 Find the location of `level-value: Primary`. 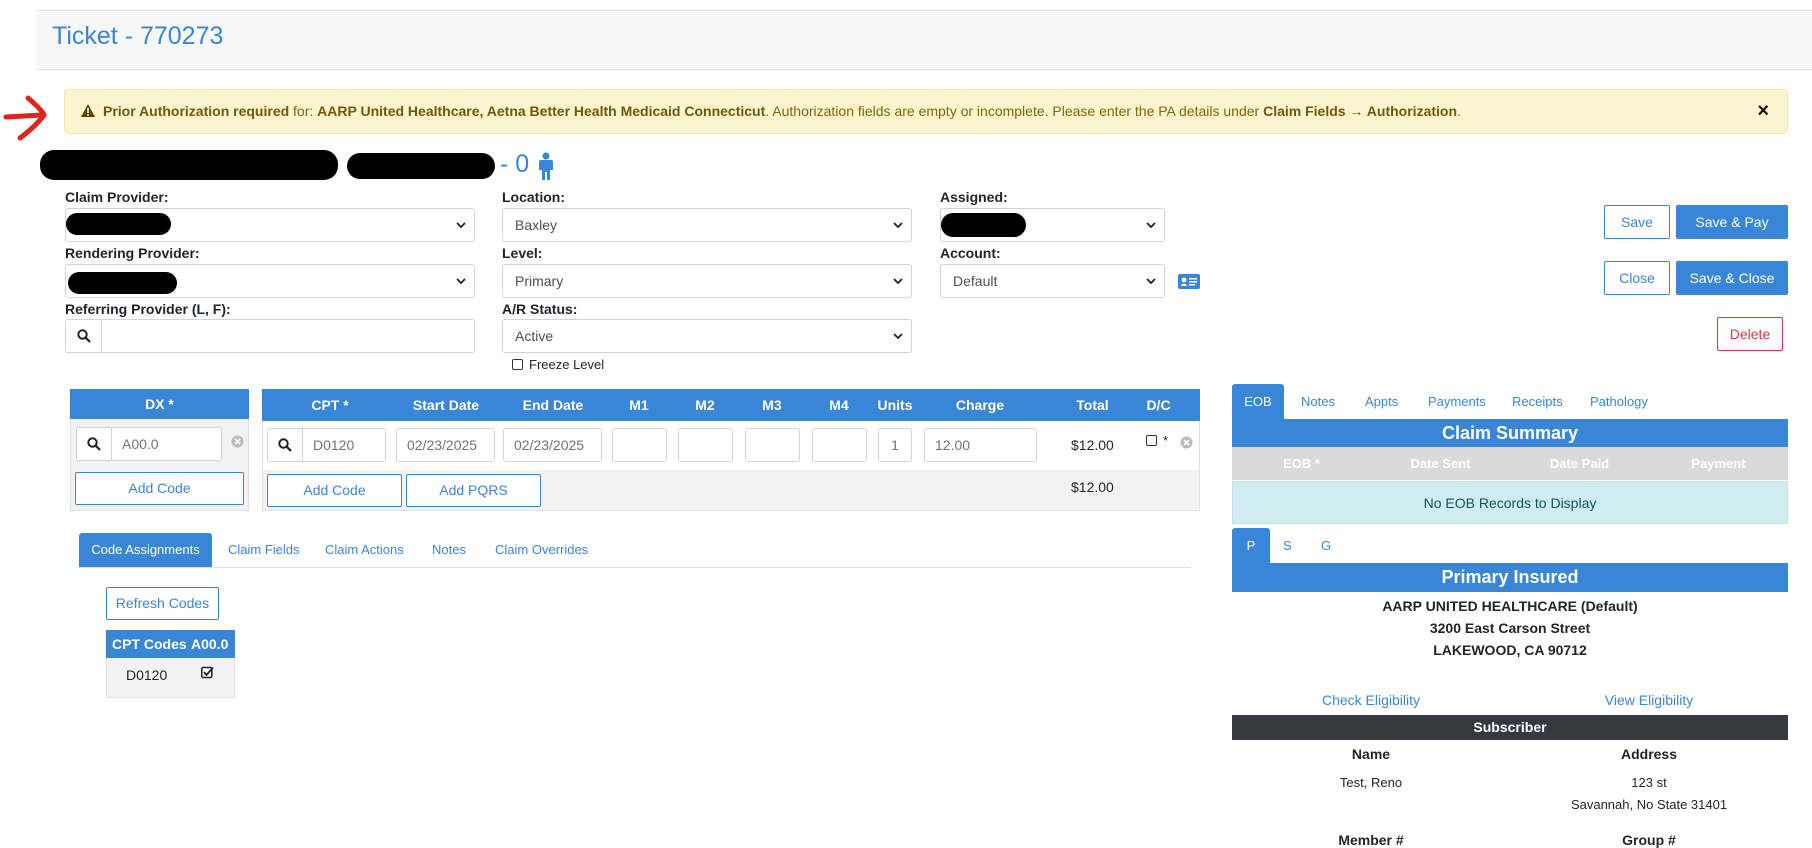

level-value: Primary is located at coordinates (539, 281).